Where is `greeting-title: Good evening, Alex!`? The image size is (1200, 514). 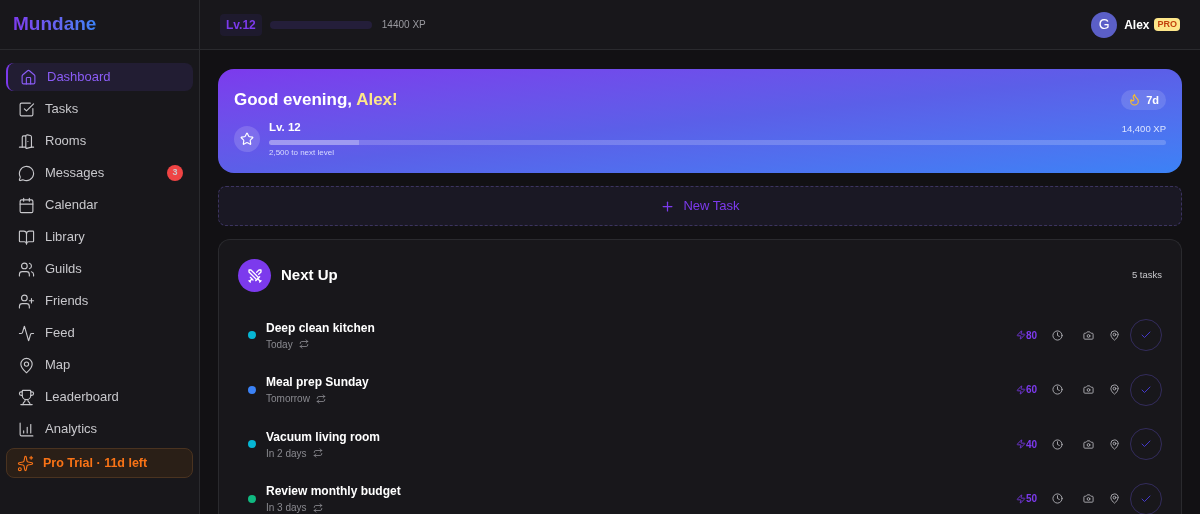
greeting-title: Good evening, Alex! is located at coordinates (316, 100).